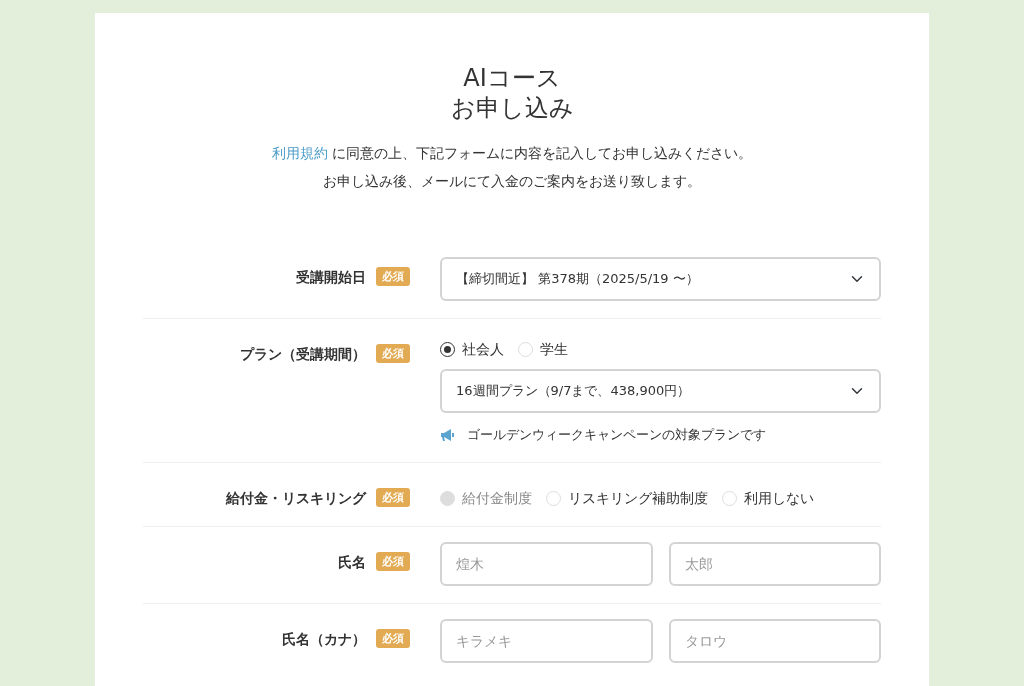 The height and width of the screenshot is (686, 1024). I want to click on campaign-note: ゴールデンウィークキャンペーンの対象プランです, so click(616, 435).